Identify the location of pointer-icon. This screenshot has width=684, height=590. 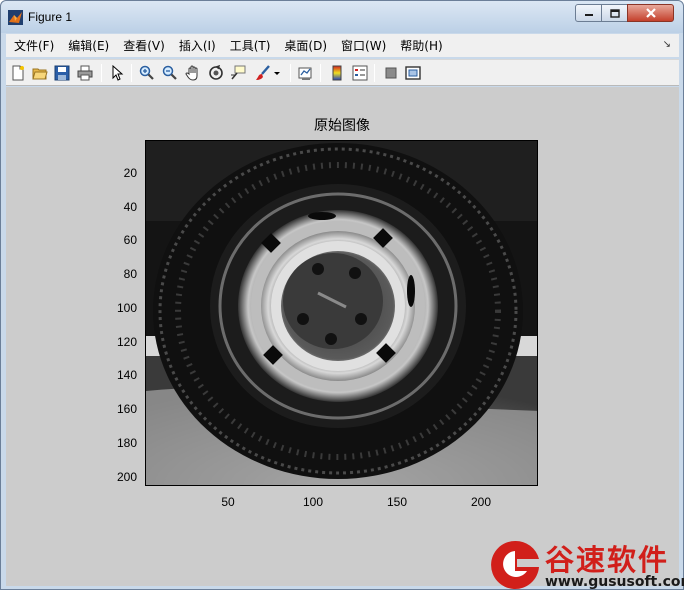
(118, 73).